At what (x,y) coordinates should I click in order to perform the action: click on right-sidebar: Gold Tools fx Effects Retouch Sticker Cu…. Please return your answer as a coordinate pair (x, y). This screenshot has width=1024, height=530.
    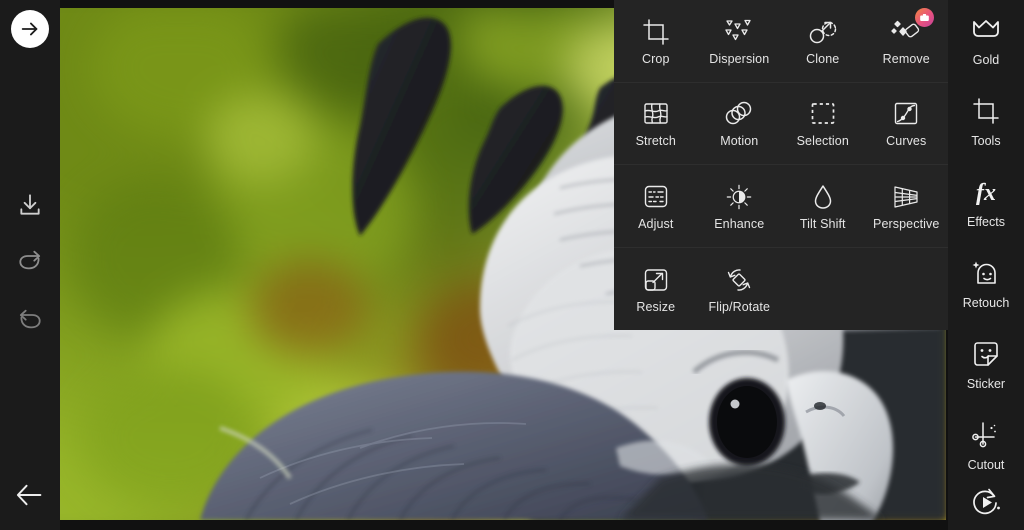
    Looking at the image, I should click on (986, 265).